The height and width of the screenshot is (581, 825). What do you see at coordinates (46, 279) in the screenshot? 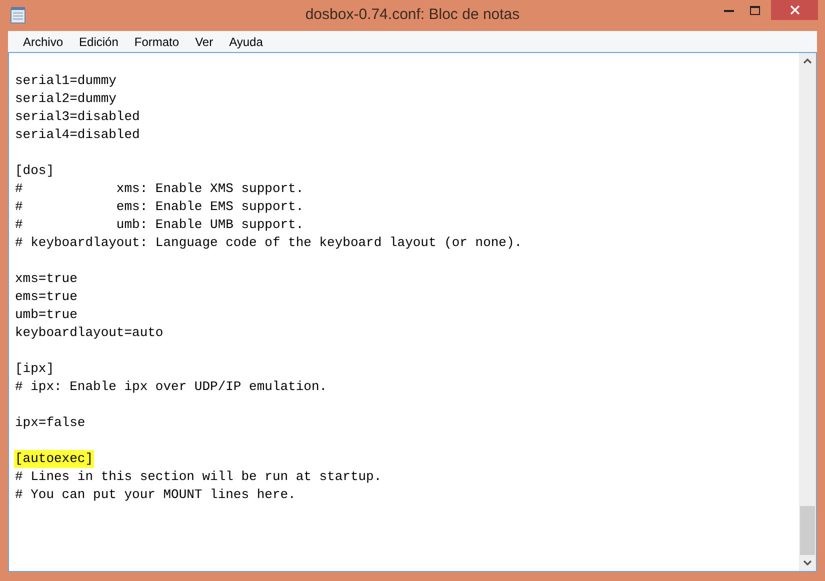
I see `text-line: xms=true` at bounding box center [46, 279].